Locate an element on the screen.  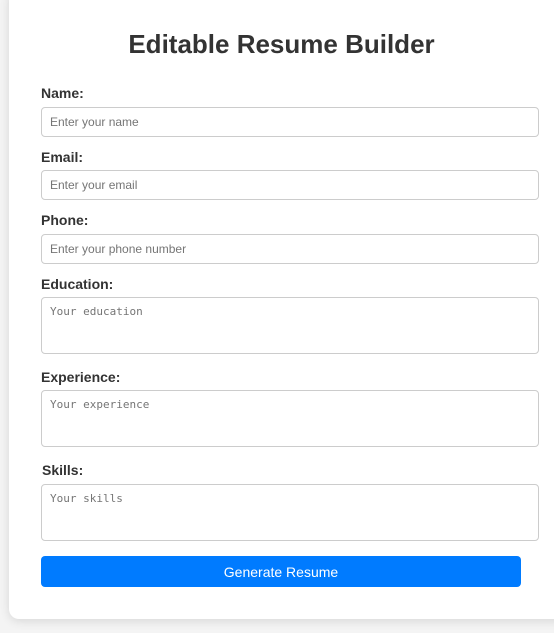
generate-resume-button: Generate Resume is located at coordinates (281, 571).